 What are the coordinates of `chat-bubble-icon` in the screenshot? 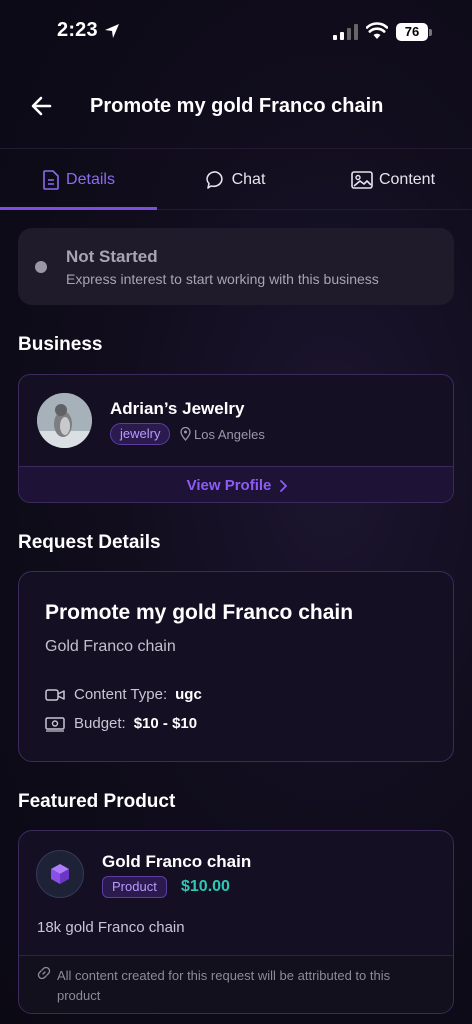 It's located at (214, 180).